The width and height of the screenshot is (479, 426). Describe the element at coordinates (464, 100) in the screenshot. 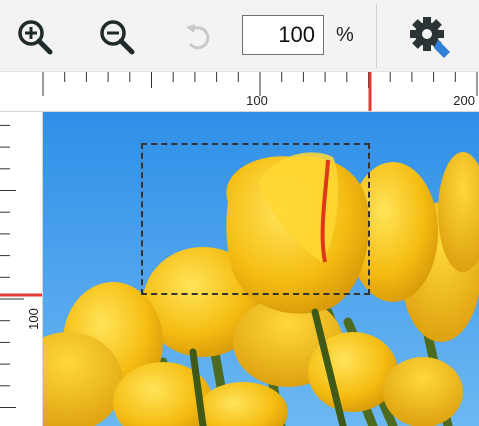

I see `ruler-label: 200` at that location.